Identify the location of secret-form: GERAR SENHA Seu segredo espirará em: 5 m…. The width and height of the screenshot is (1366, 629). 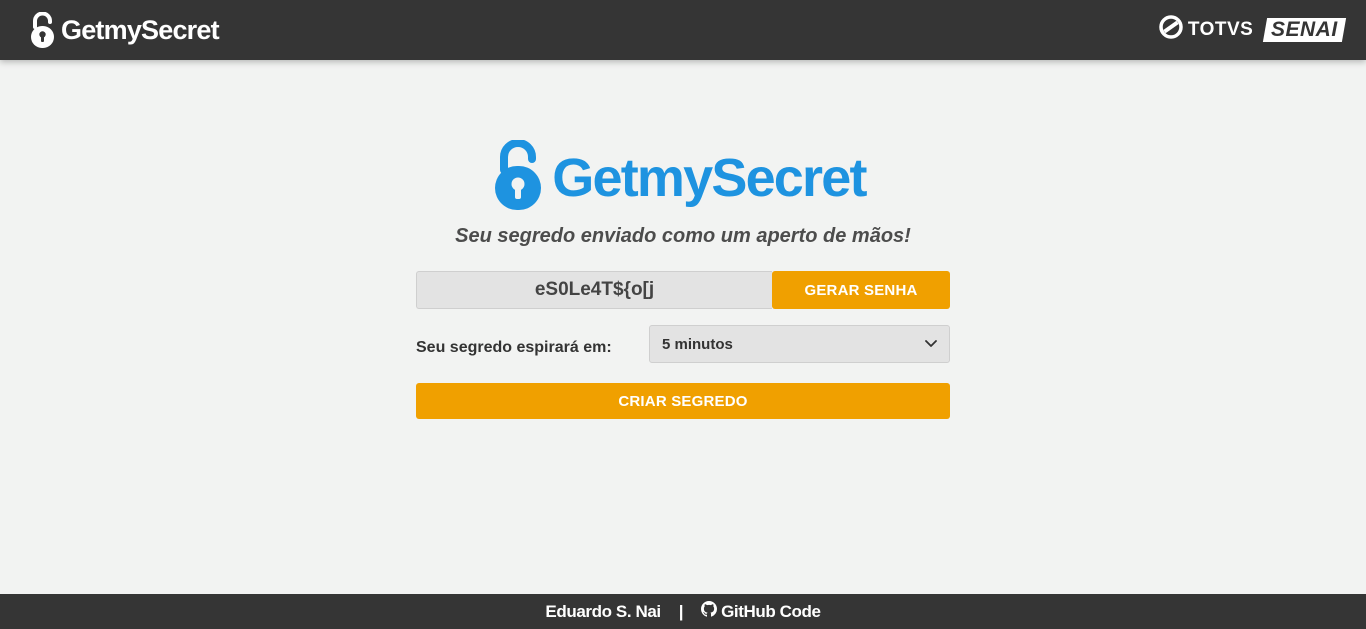
(683, 345).